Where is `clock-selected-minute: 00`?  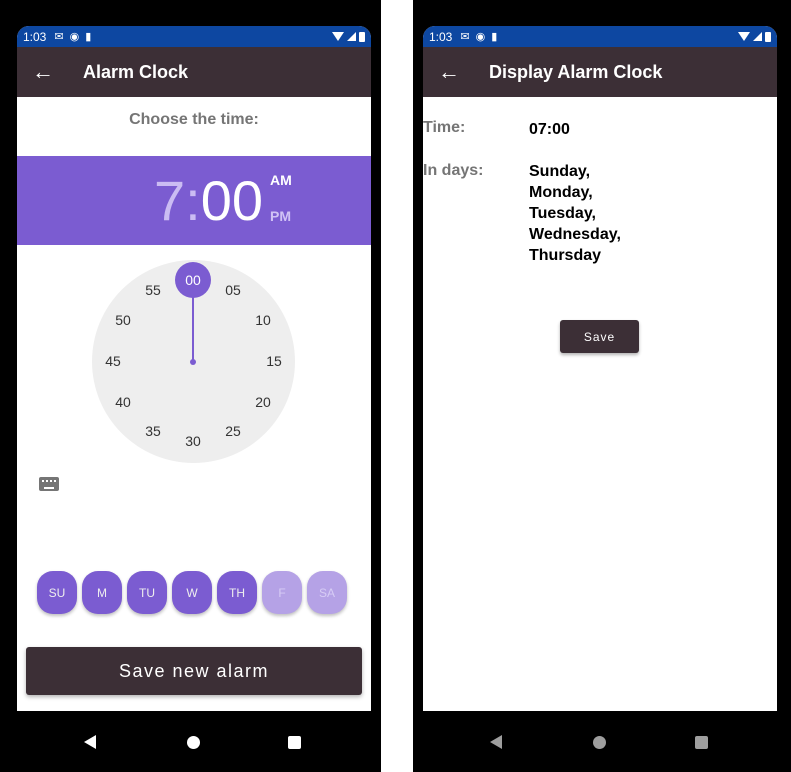 clock-selected-minute: 00 is located at coordinates (193, 280).